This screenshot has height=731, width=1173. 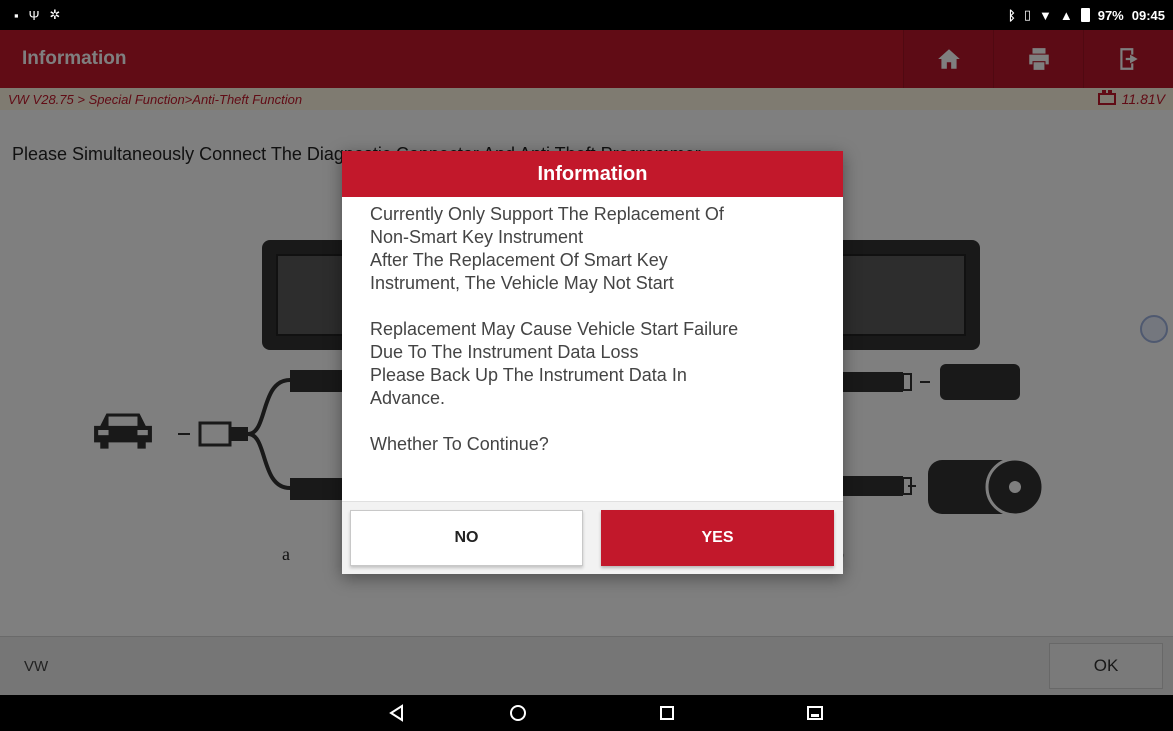 What do you see at coordinates (519, 260) in the screenshot?
I see `dialog-line: After The Replacement Of Smart Key` at bounding box center [519, 260].